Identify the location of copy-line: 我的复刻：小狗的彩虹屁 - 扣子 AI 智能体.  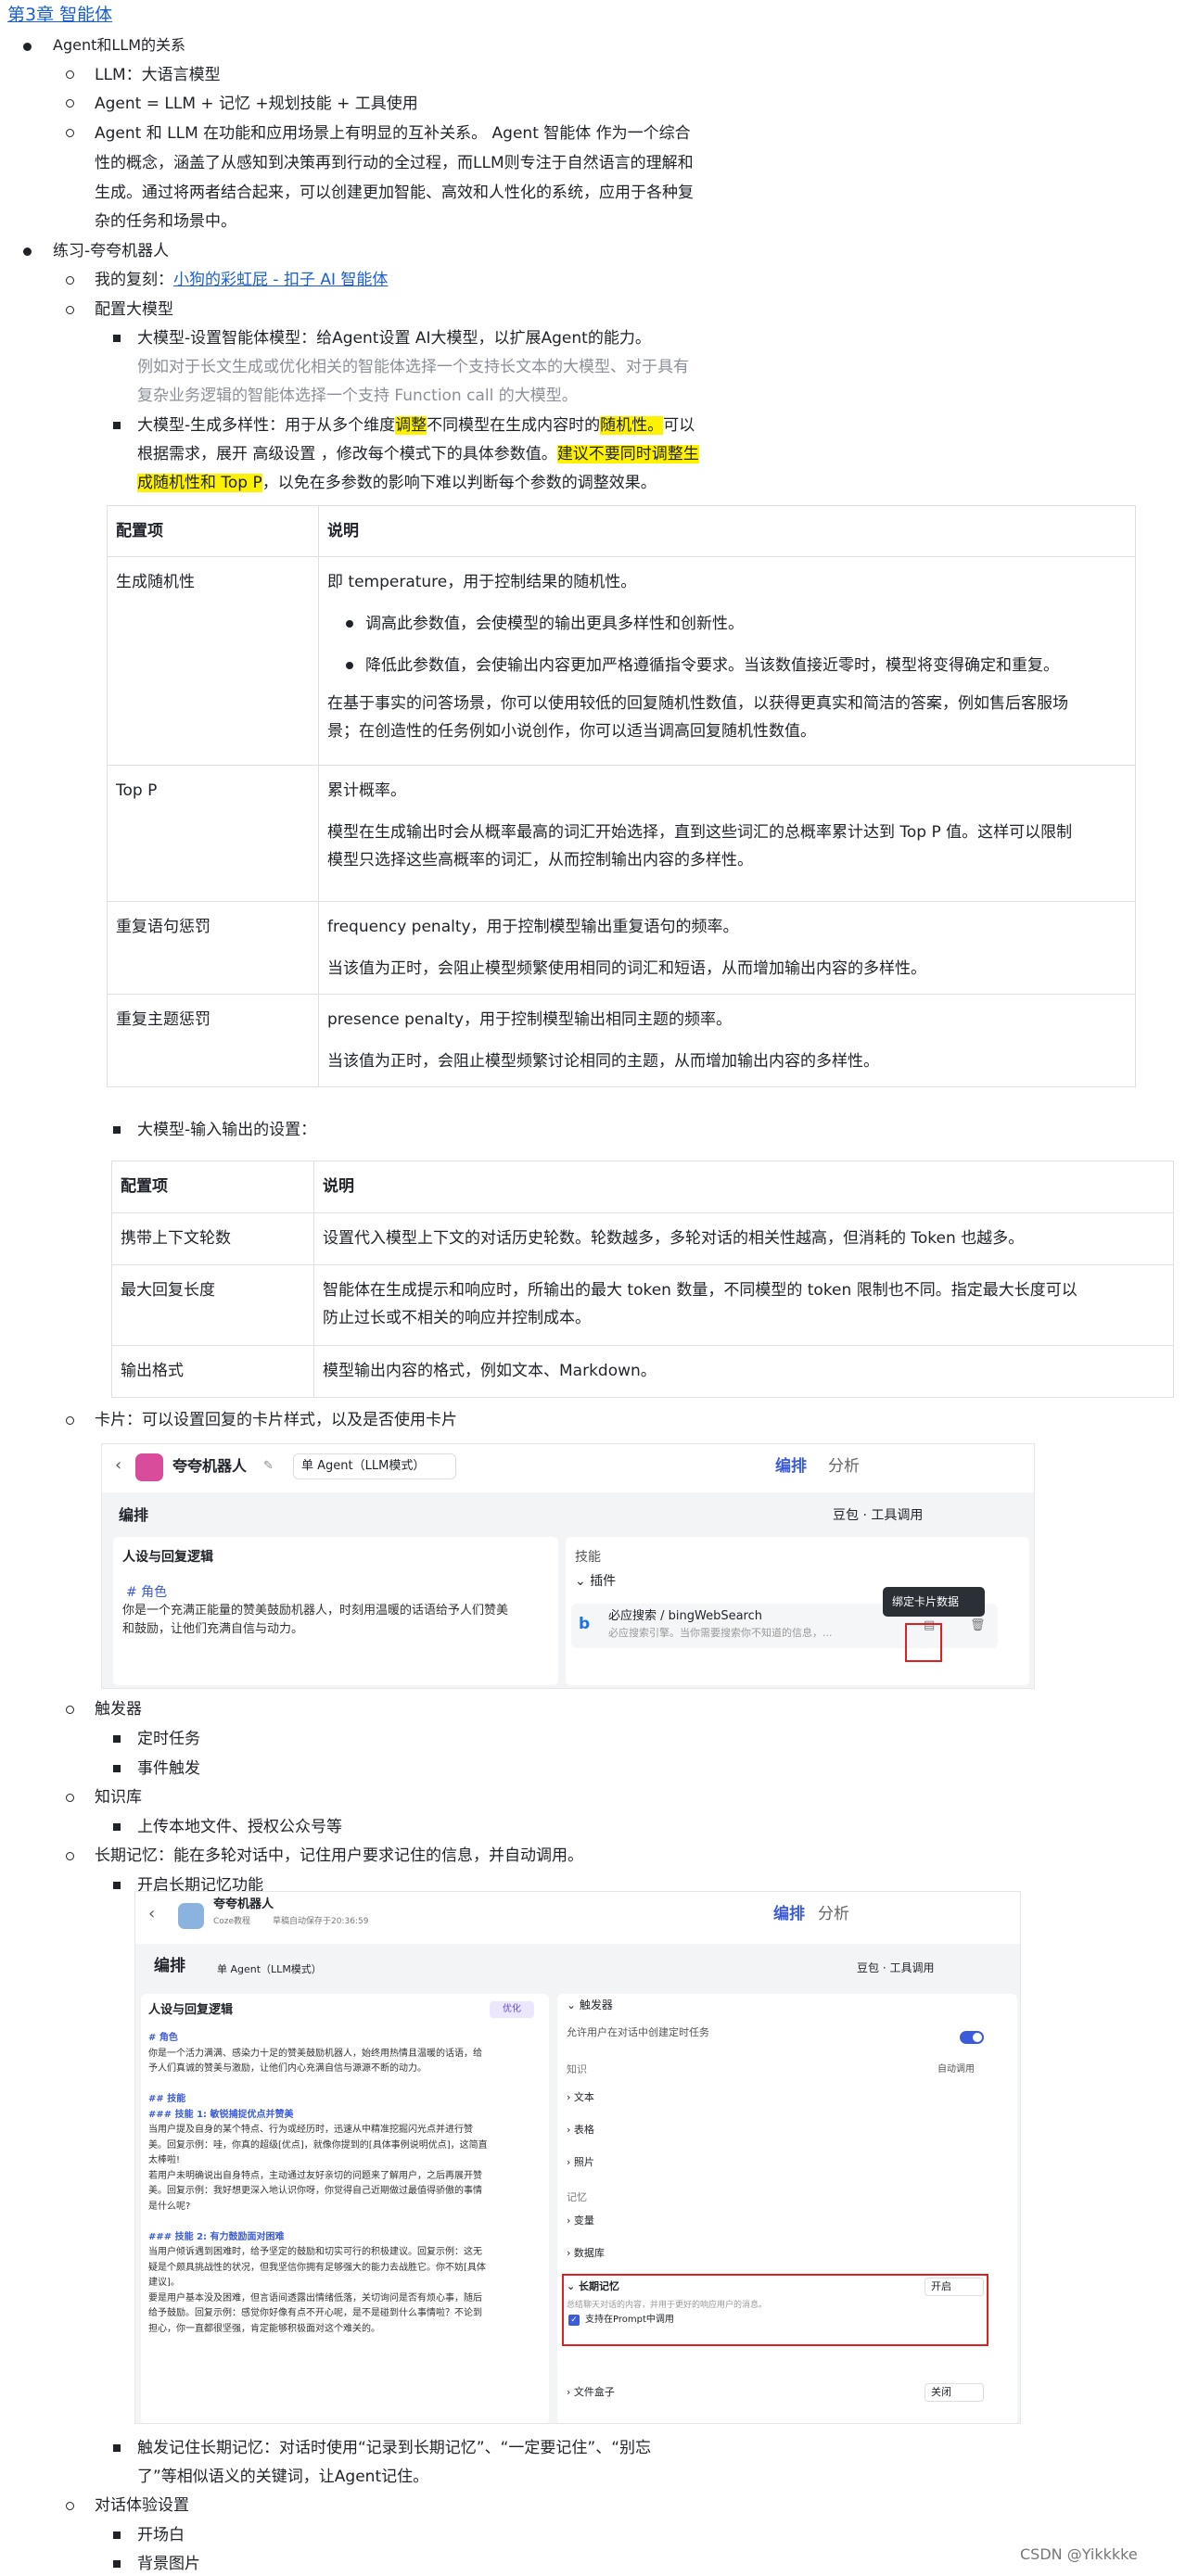
(242, 280).